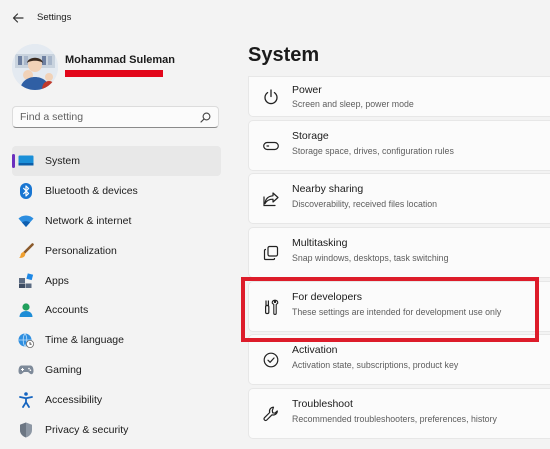 This screenshot has height=449, width=550. What do you see at coordinates (88, 220) in the screenshot?
I see `sidebar-item-label: Network & internet` at bounding box center [88, 220].